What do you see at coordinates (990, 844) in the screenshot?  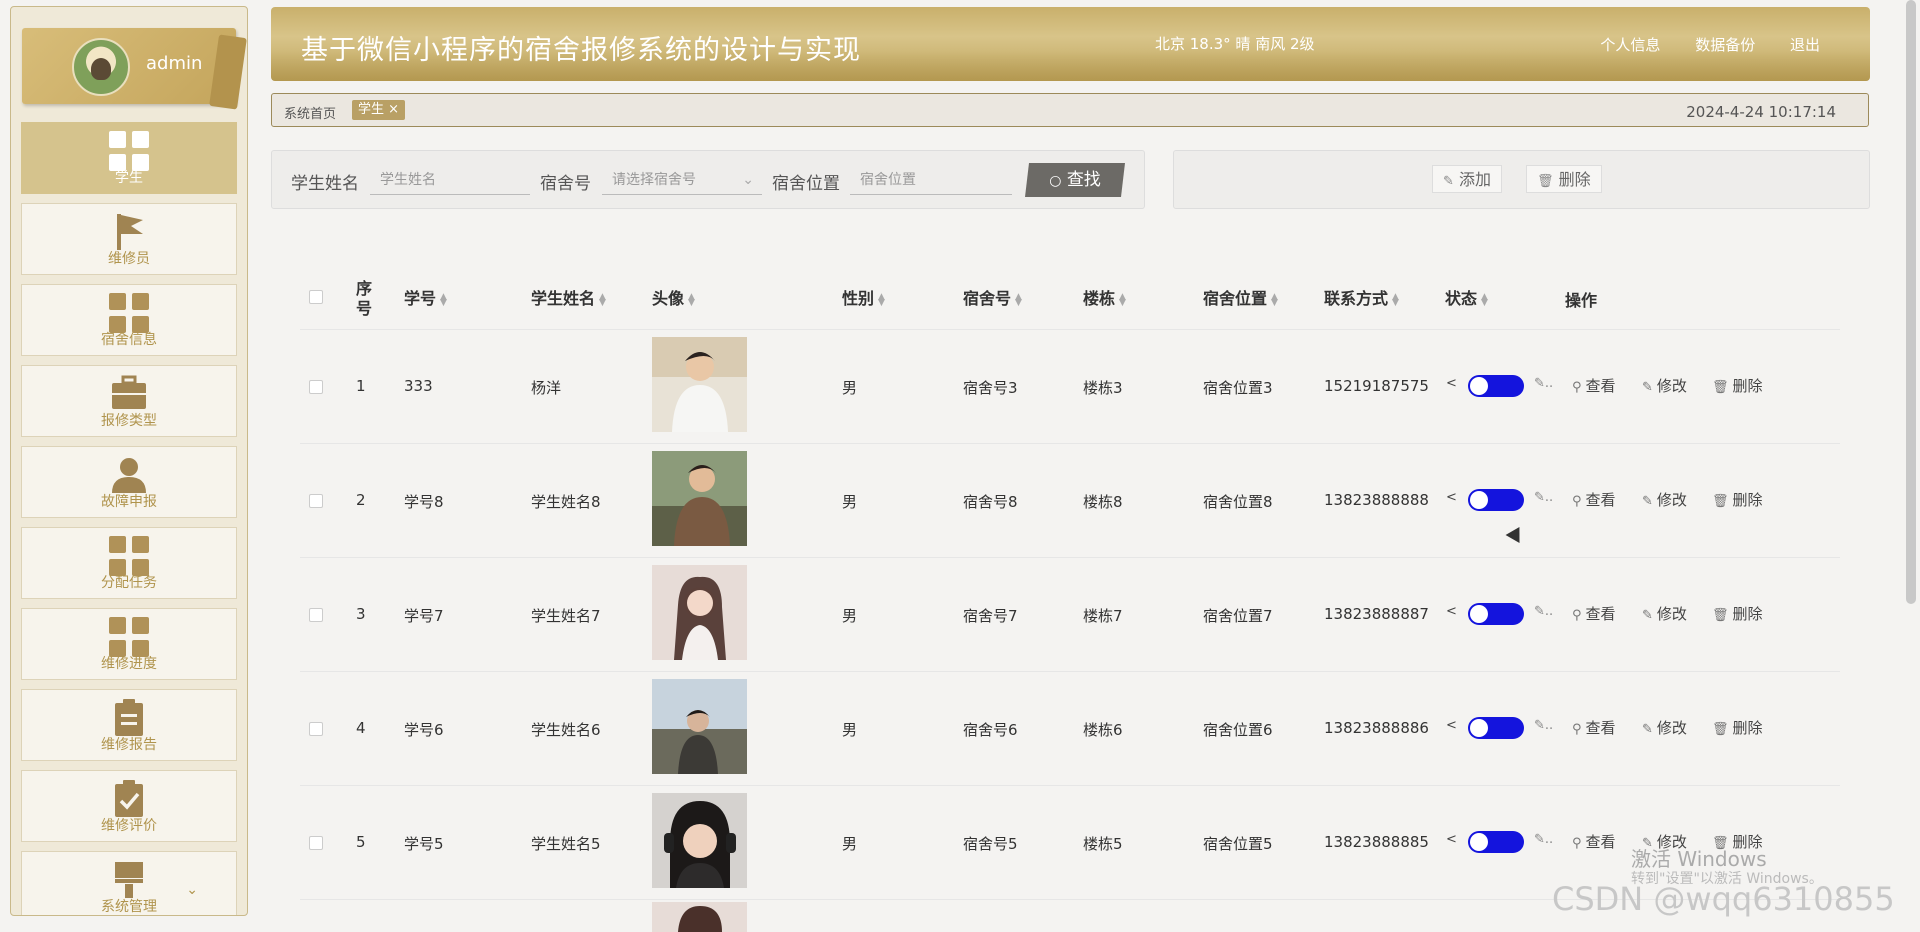 I see `cell-dorm: 宿舍号5` at bounding box center [990, 844].